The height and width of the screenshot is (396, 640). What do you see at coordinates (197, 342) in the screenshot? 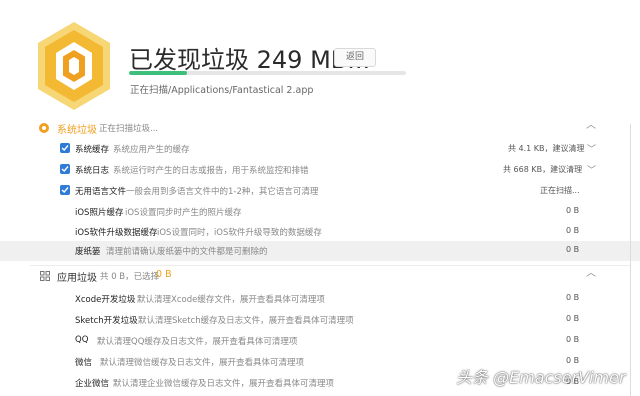
I see `item-desc: 默认清理QQ缓存及日志文件，展开查看具体可清理项` at bounding box center [197, 342].